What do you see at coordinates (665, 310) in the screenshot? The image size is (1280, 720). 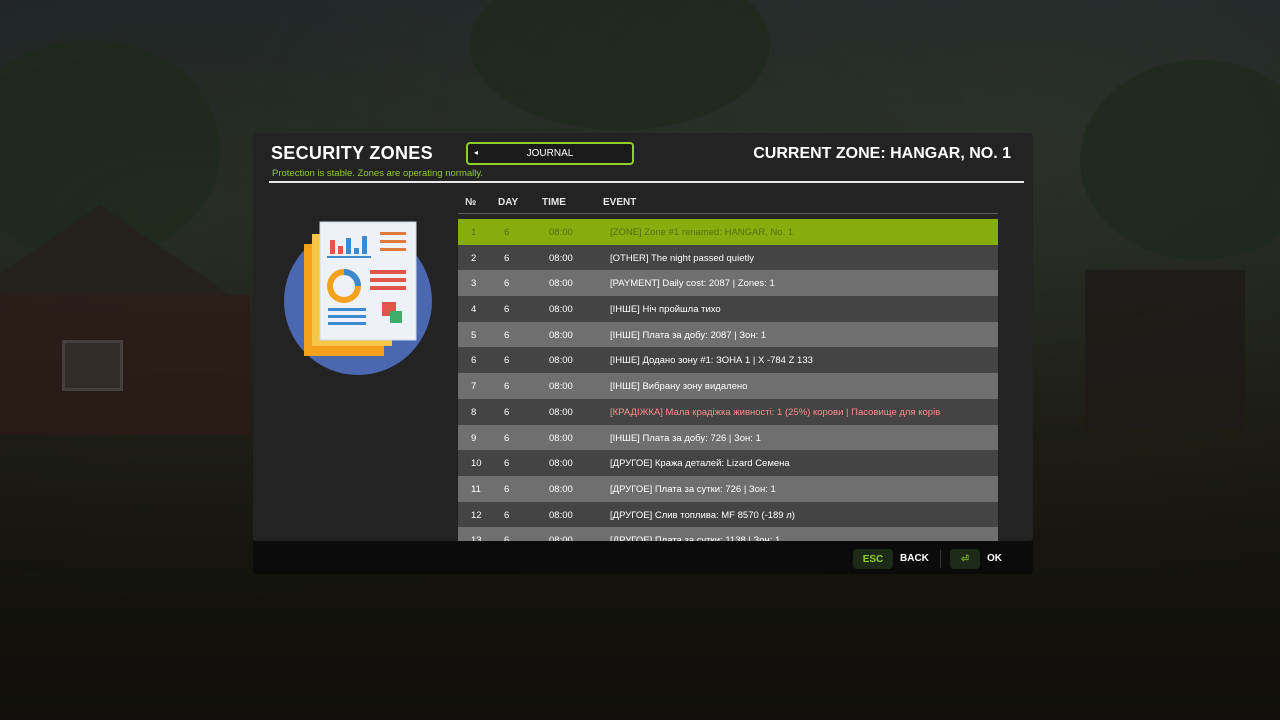 I see `cell-event: [ІНШЕ] Ніч пройшла тихо` at bounding box center [665, 310].